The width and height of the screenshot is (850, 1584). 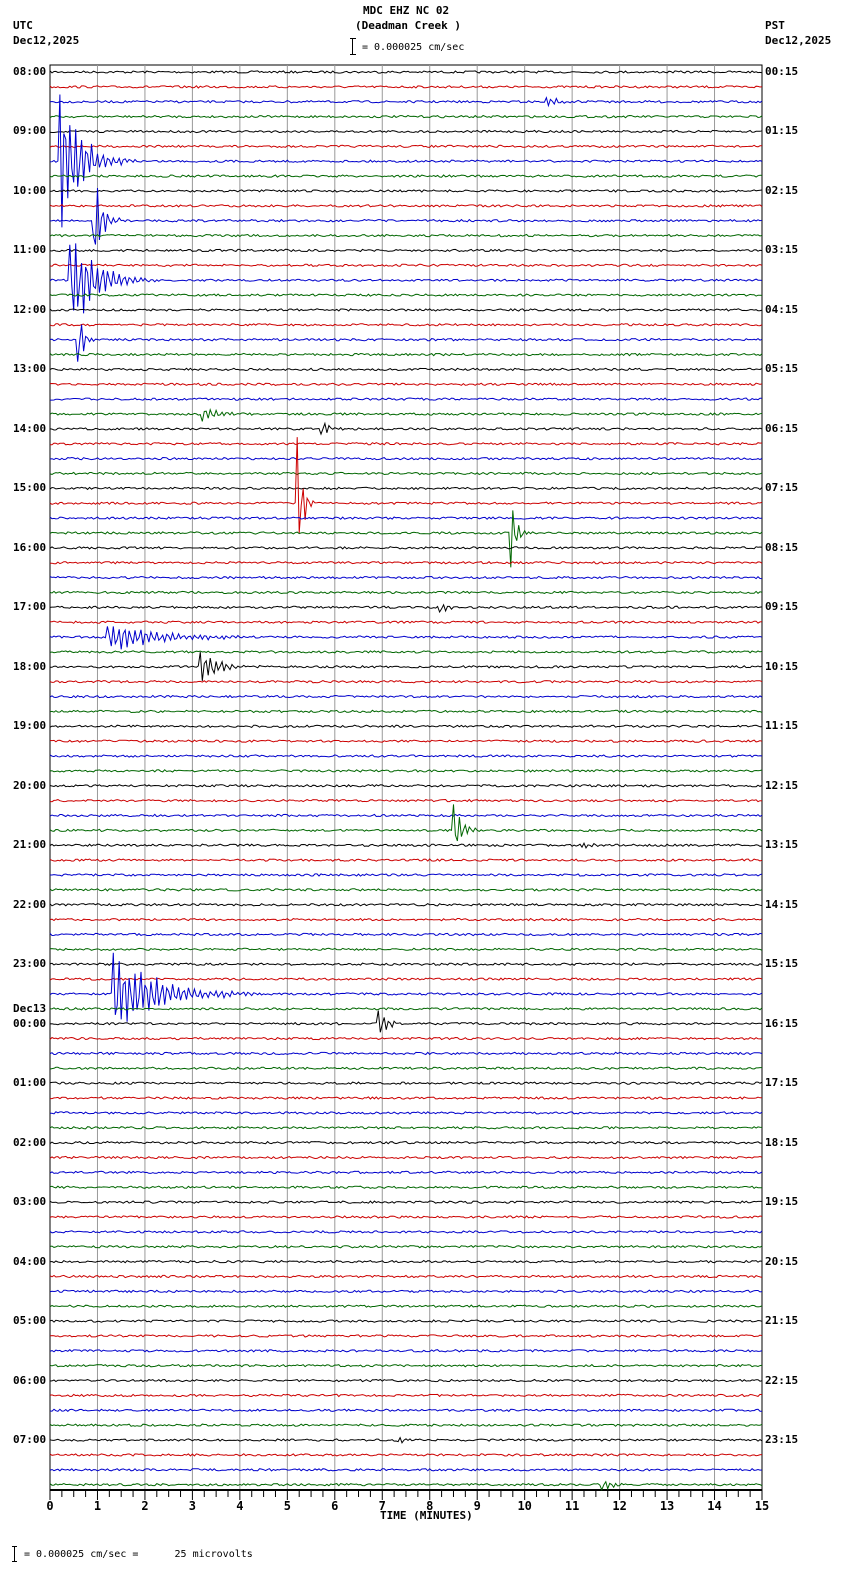 What do you see at coordinates (714, 1506) in the screenshot?
I see `x-tick-label: 14` at bounding box center [714, 1506].